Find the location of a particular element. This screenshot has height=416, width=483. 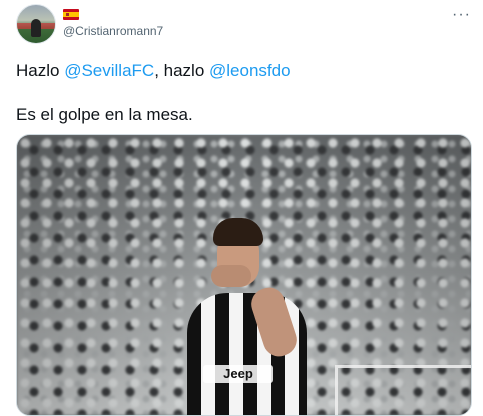

goal-frame is located at coordinates (403, 390).